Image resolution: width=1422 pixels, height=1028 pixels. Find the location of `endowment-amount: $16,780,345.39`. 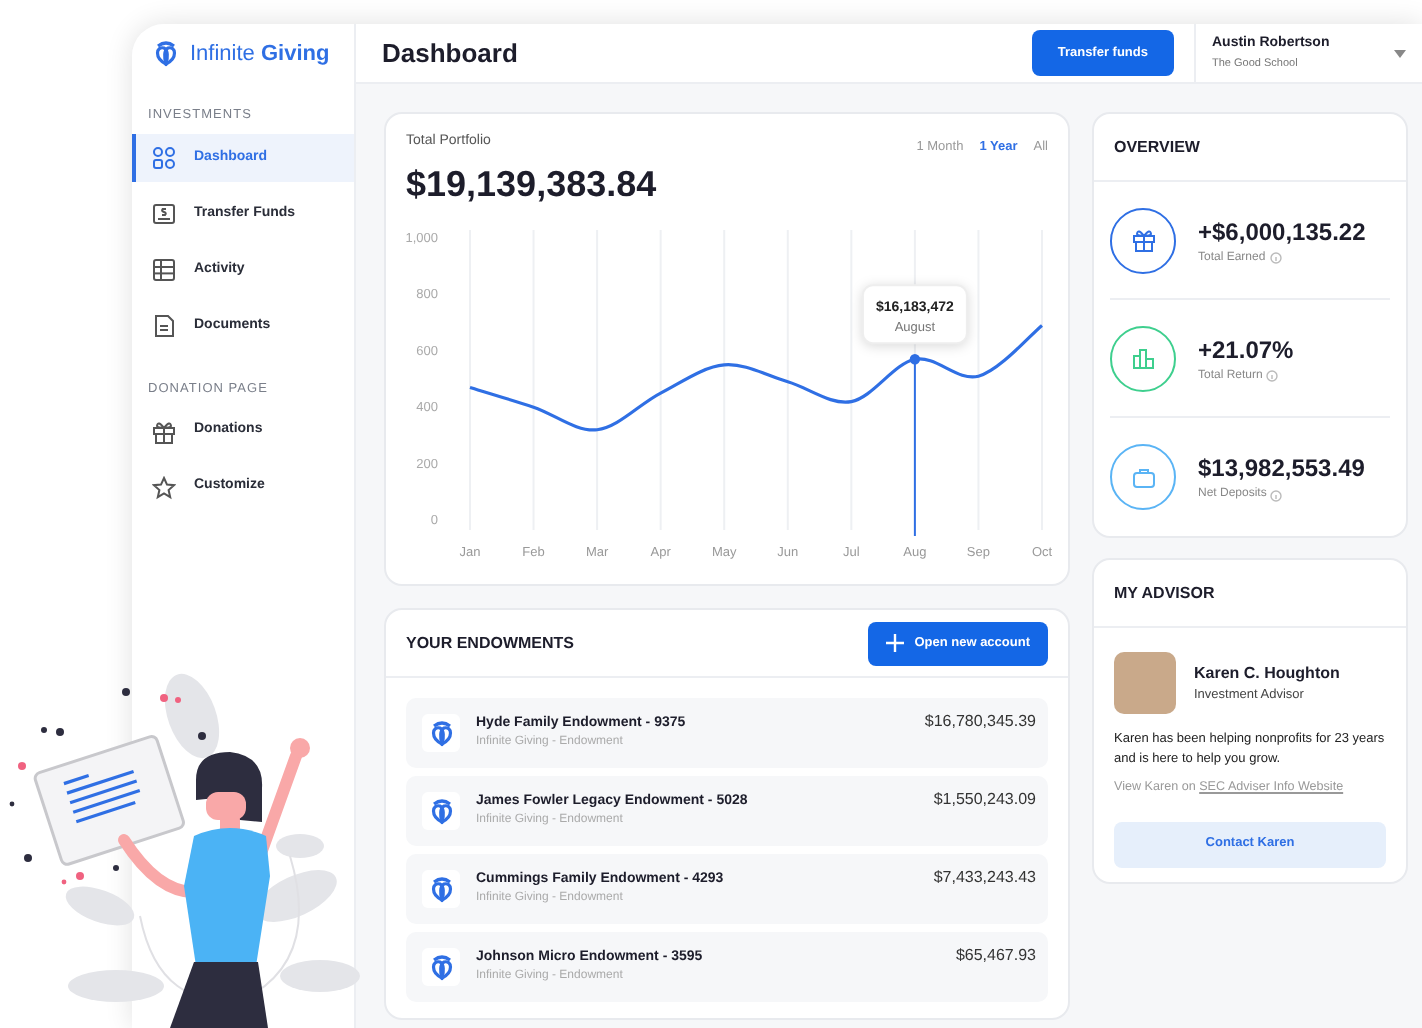

endowment-amount: $16,780,345.39 is located at coordinates (980, 722).